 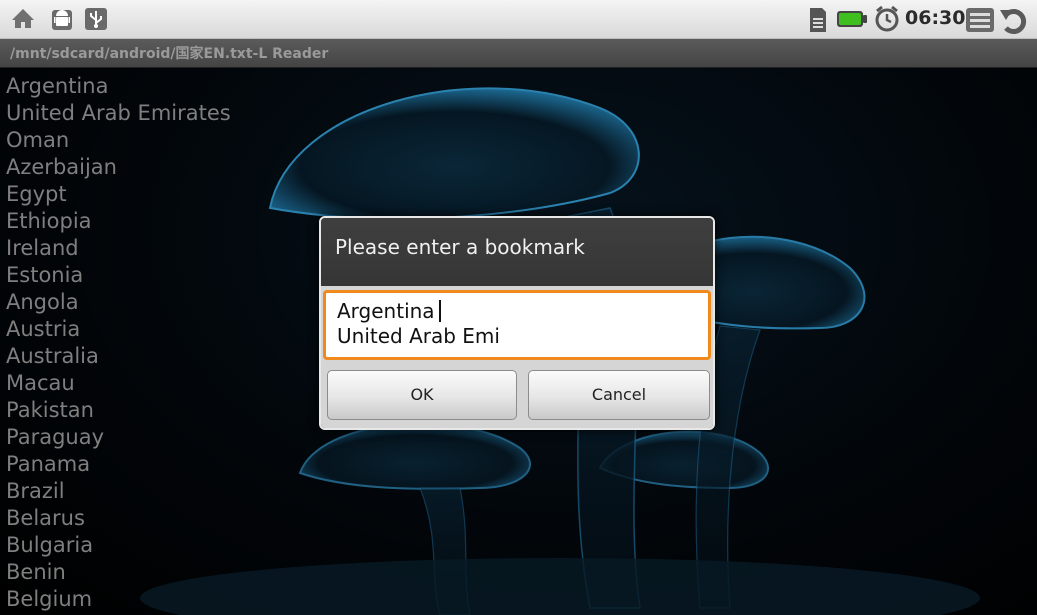 I want to click on input-line-text: Argentina, so click(x=386, y=311).